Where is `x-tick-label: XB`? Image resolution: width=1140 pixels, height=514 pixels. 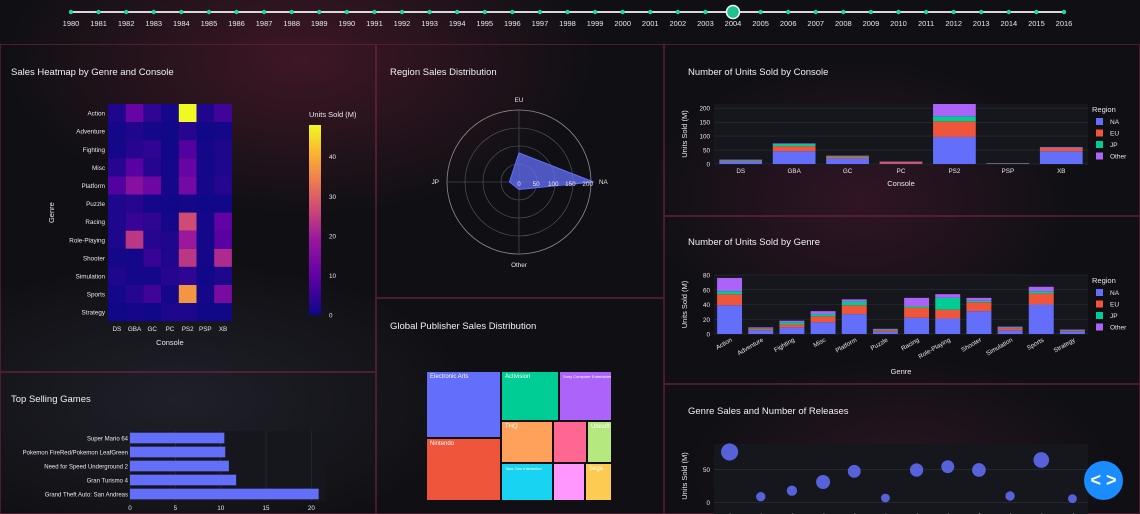 x-tick-label: XB is located at coordinates (1061, 171).